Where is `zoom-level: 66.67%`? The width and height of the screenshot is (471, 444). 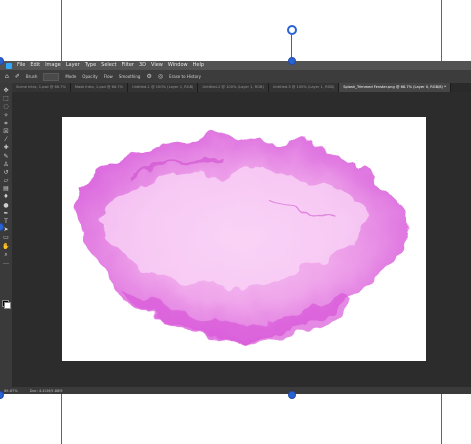
zoom-level: 66.67% is located at coordinates (11, 391).